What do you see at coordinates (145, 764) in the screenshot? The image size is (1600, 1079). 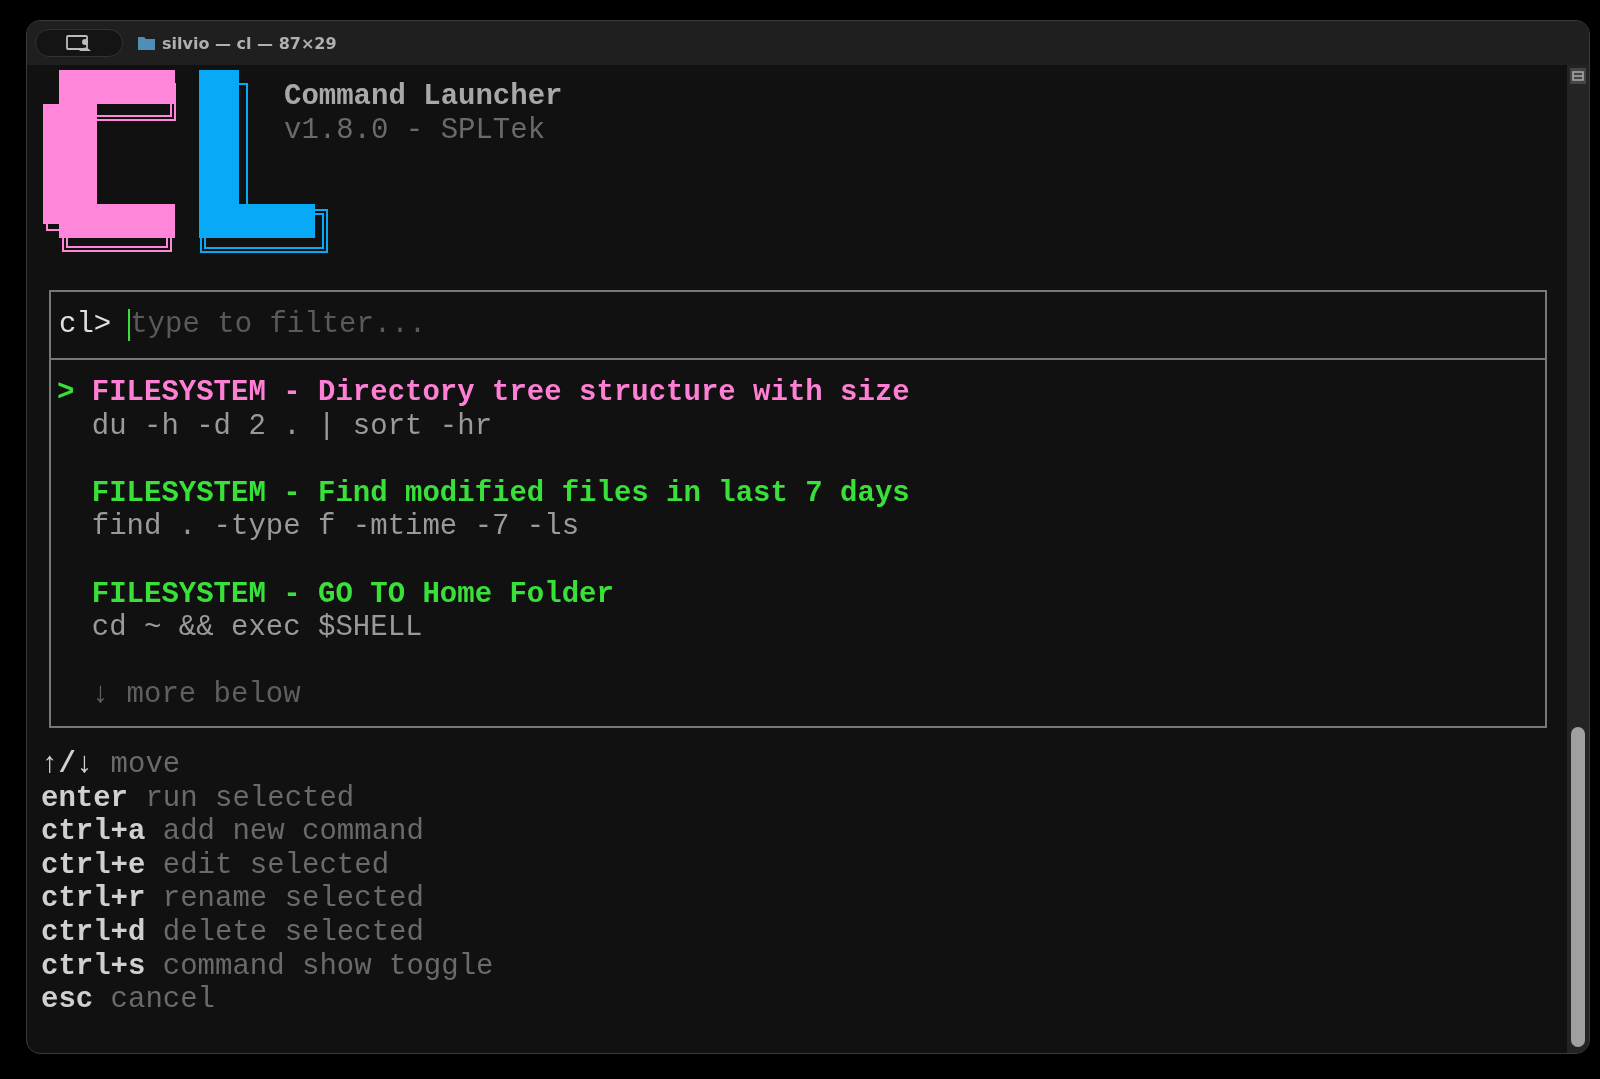 I see `shortcut-action: move` at bounding box center [145, 764].